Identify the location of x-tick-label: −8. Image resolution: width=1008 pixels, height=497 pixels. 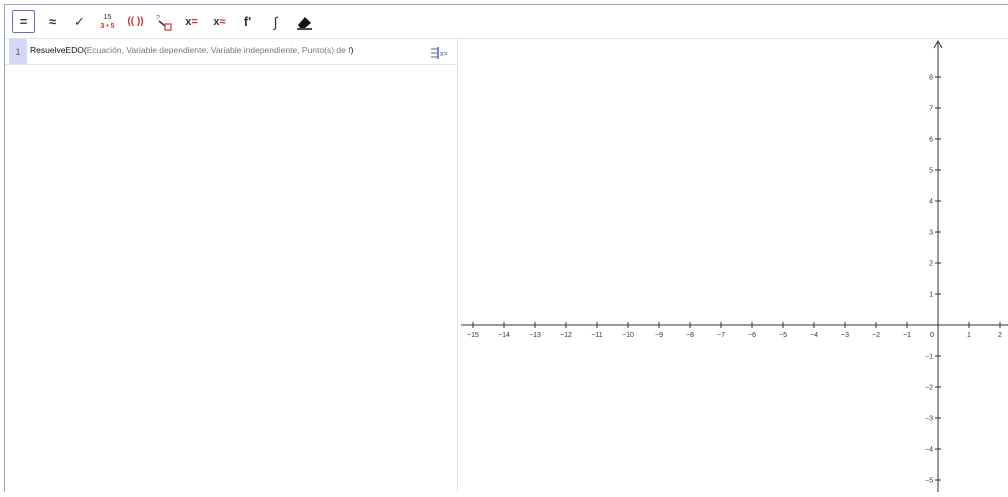
(690, 335).